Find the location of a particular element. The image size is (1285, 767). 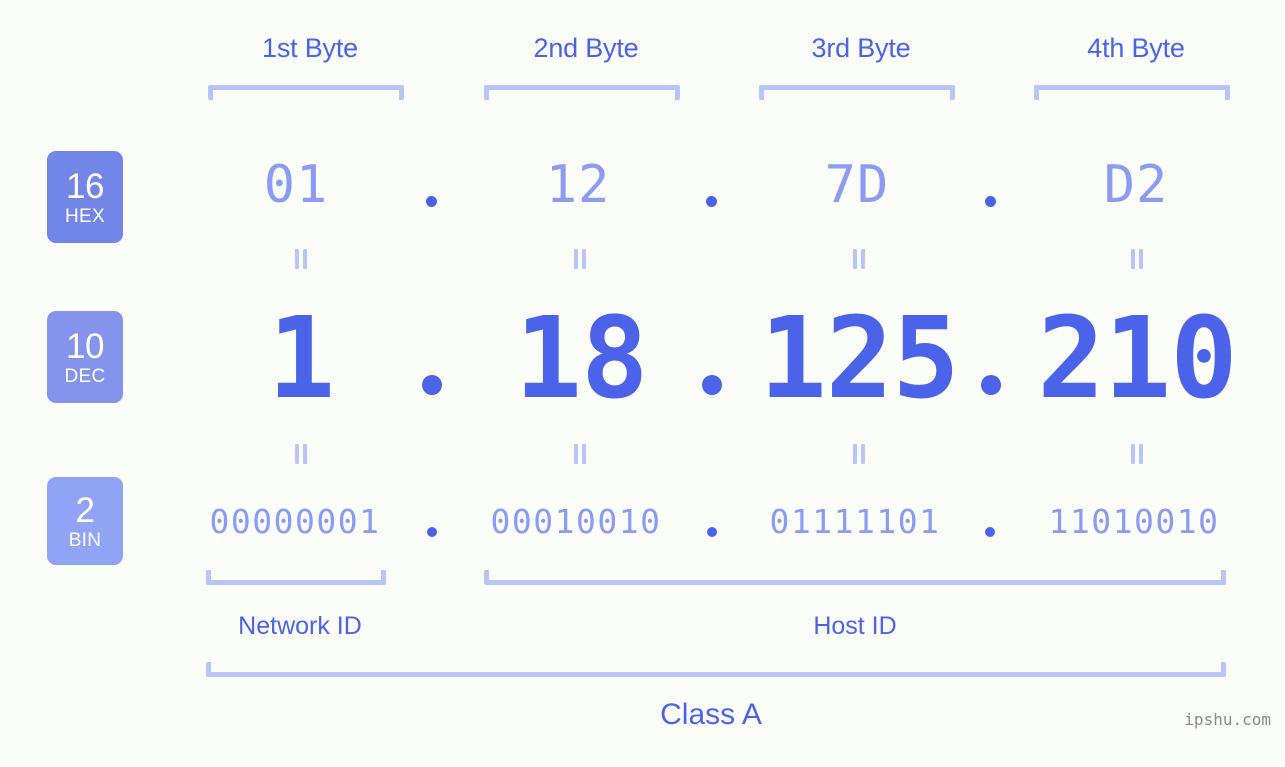

hex-octet-1: 01 is located at coordinates (296, 185).